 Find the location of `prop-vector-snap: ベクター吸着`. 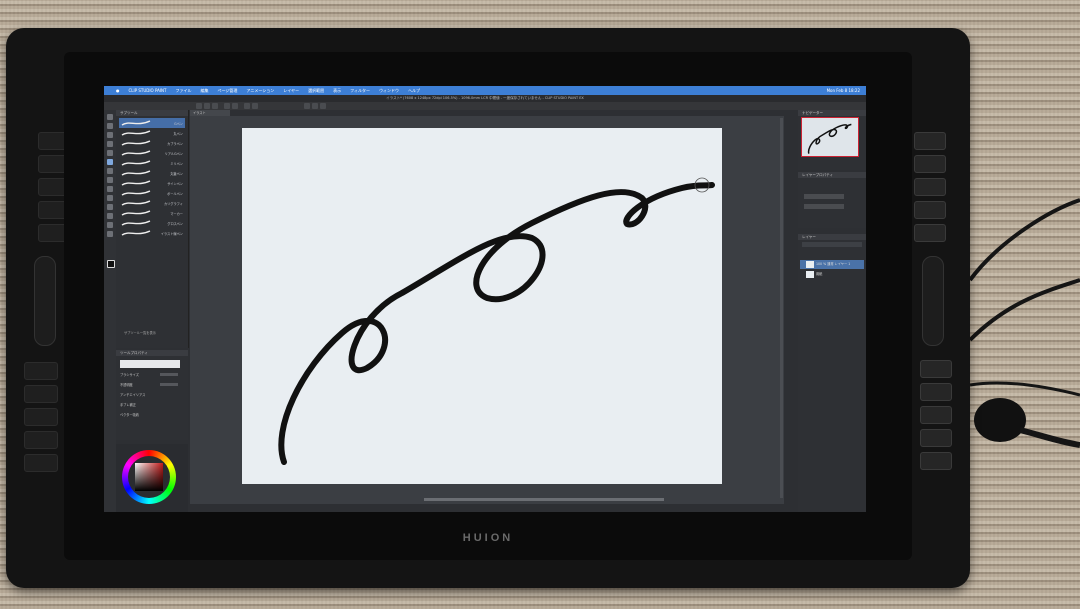

prop-vector-snap: ベクター吸着 is located at coordinates (129, 415).